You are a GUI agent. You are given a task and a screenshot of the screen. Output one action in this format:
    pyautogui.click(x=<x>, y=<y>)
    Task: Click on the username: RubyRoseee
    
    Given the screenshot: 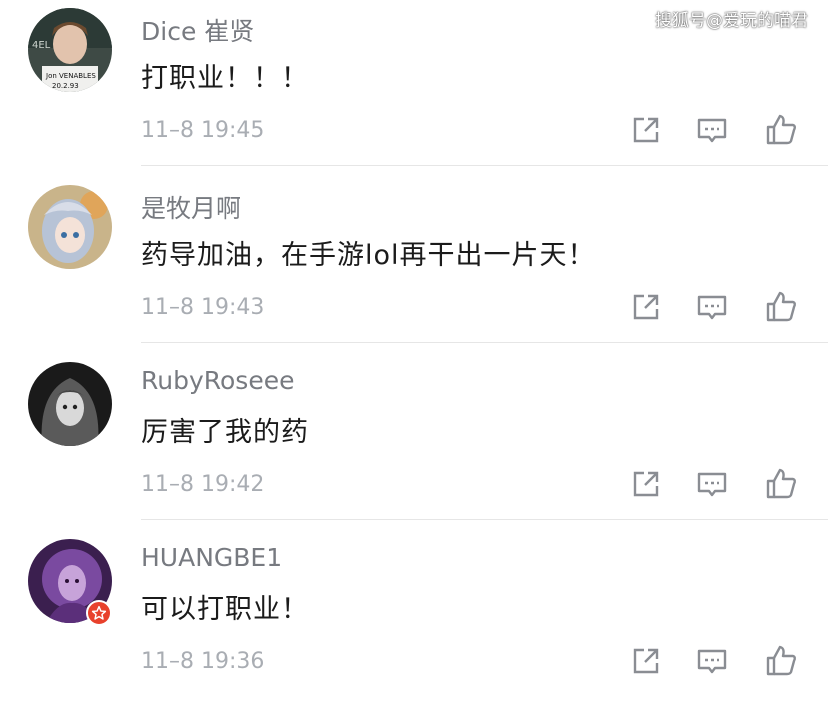 What is the action you would take?
    pyautogui.click(x=217, y=380)
    